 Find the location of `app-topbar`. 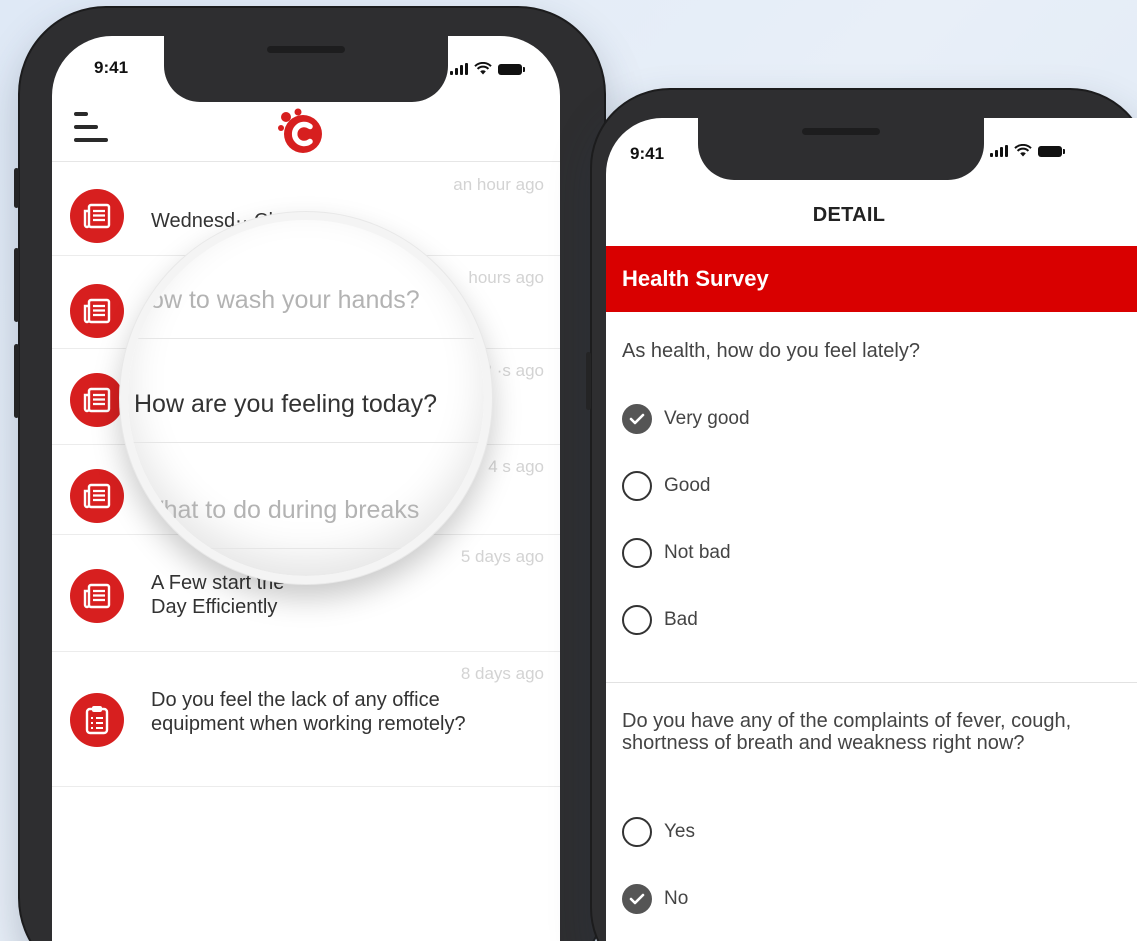

app-topbar is located at coordinates (306, 129).